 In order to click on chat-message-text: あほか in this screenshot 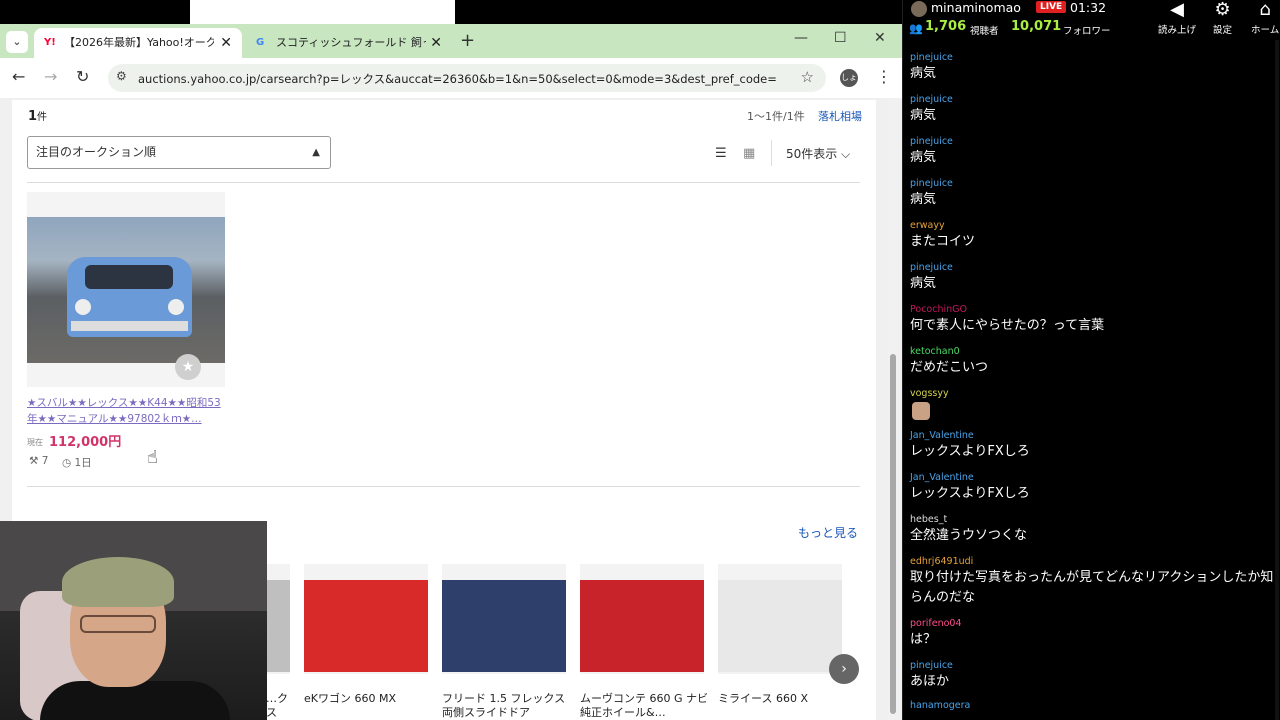, I will do `click(930, 681)`.